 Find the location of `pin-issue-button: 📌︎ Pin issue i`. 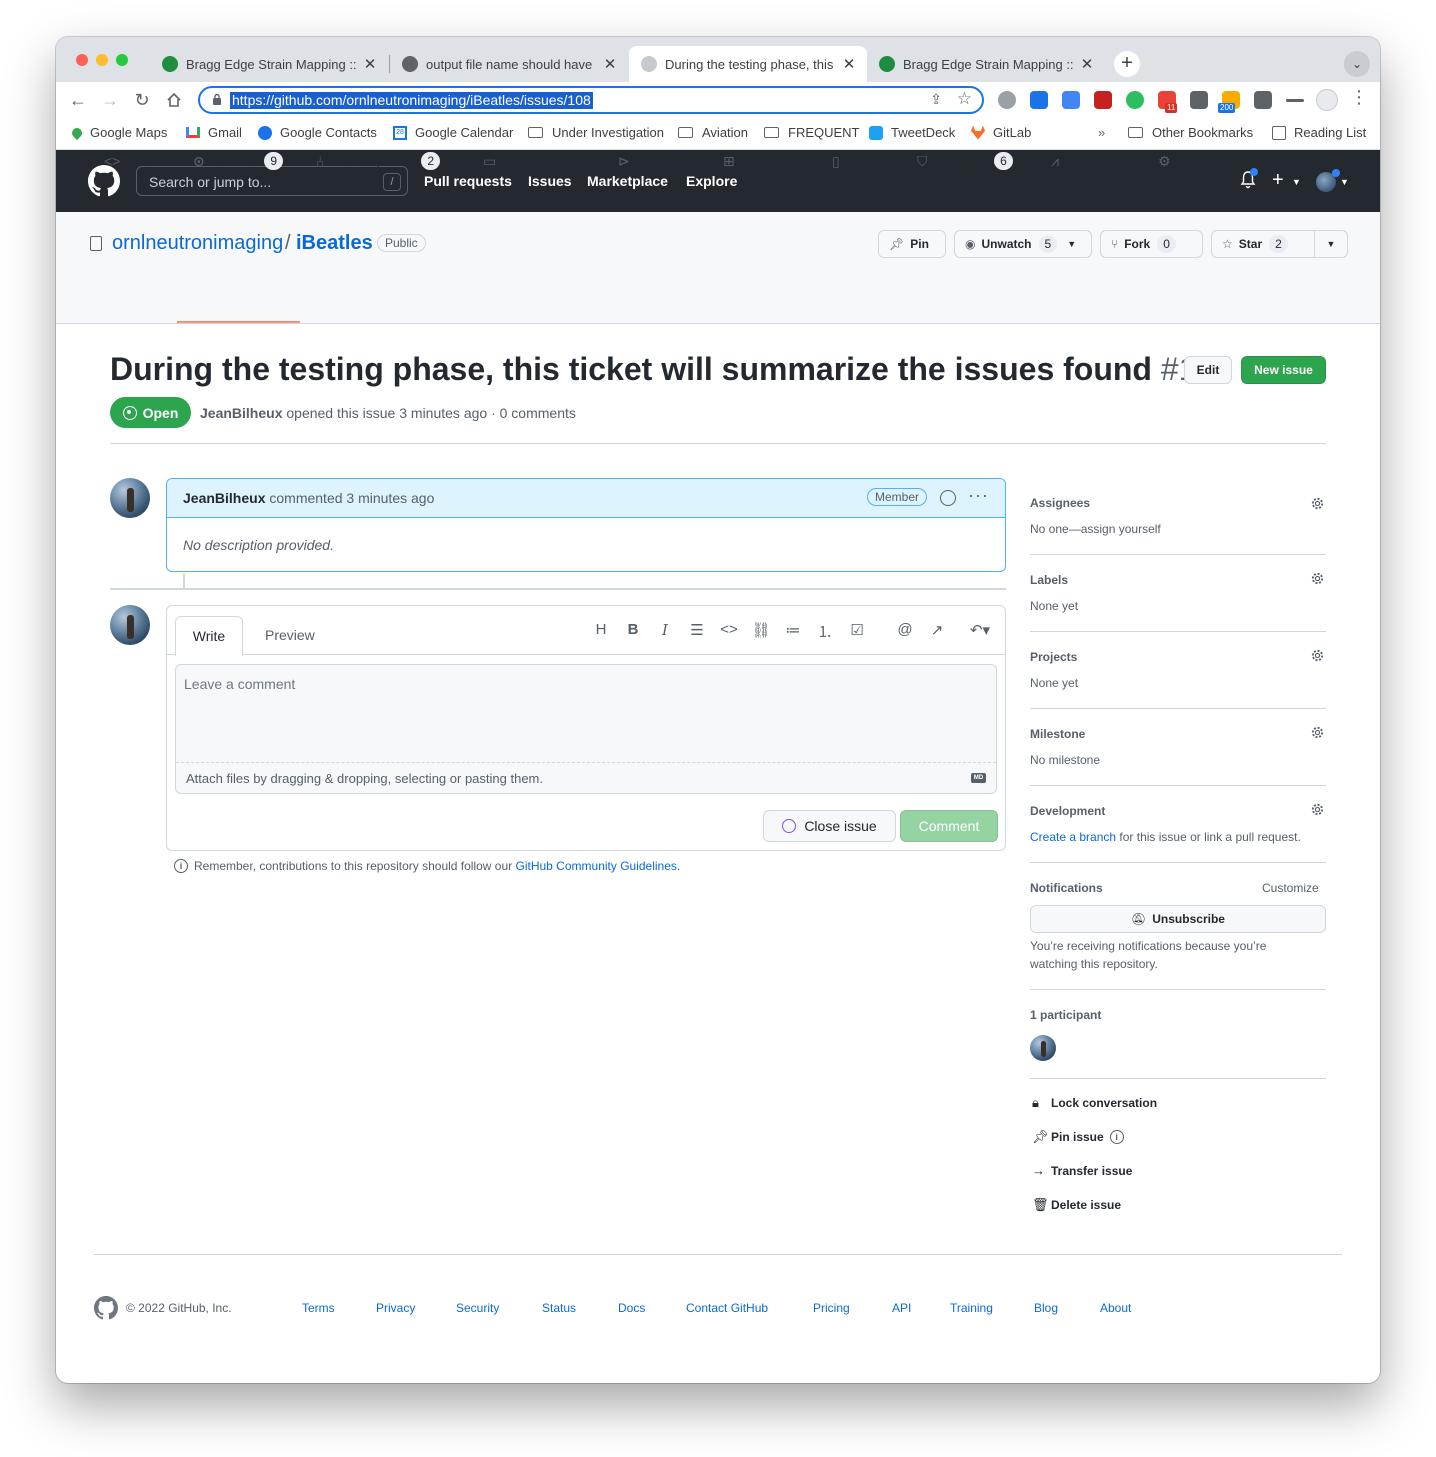

pin-issue-button: 📌︎ Pin issue i is located at coordinates (1078, 1137).